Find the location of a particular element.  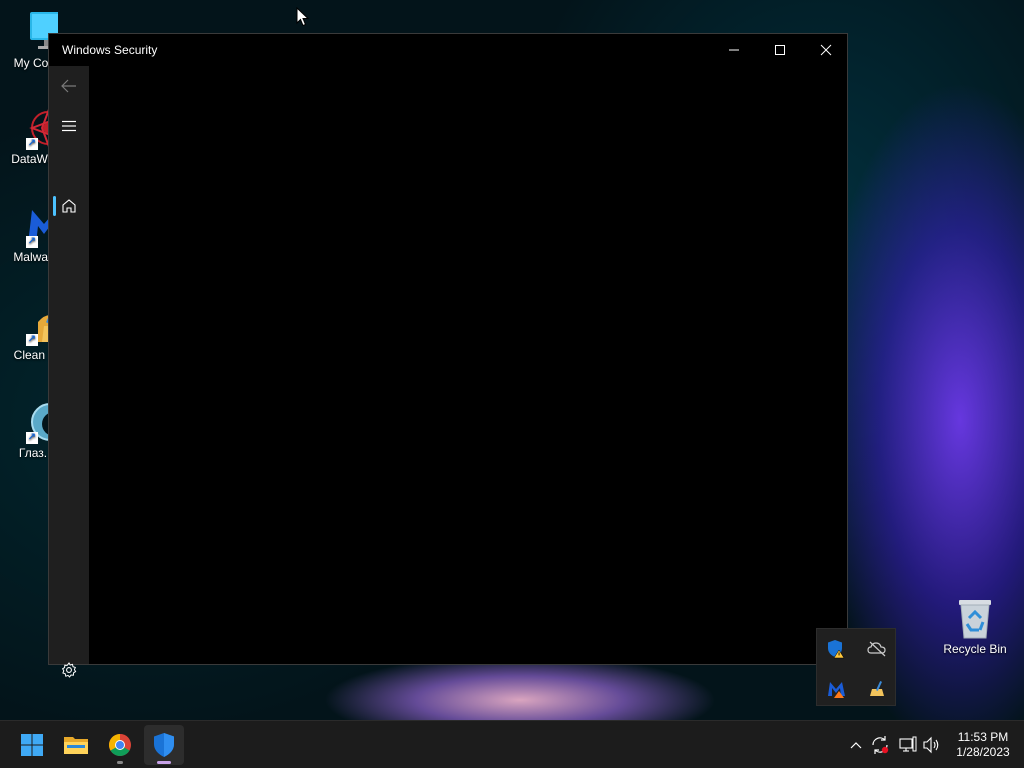

taskbar-file-explorer is located at coordinates (76, 745).